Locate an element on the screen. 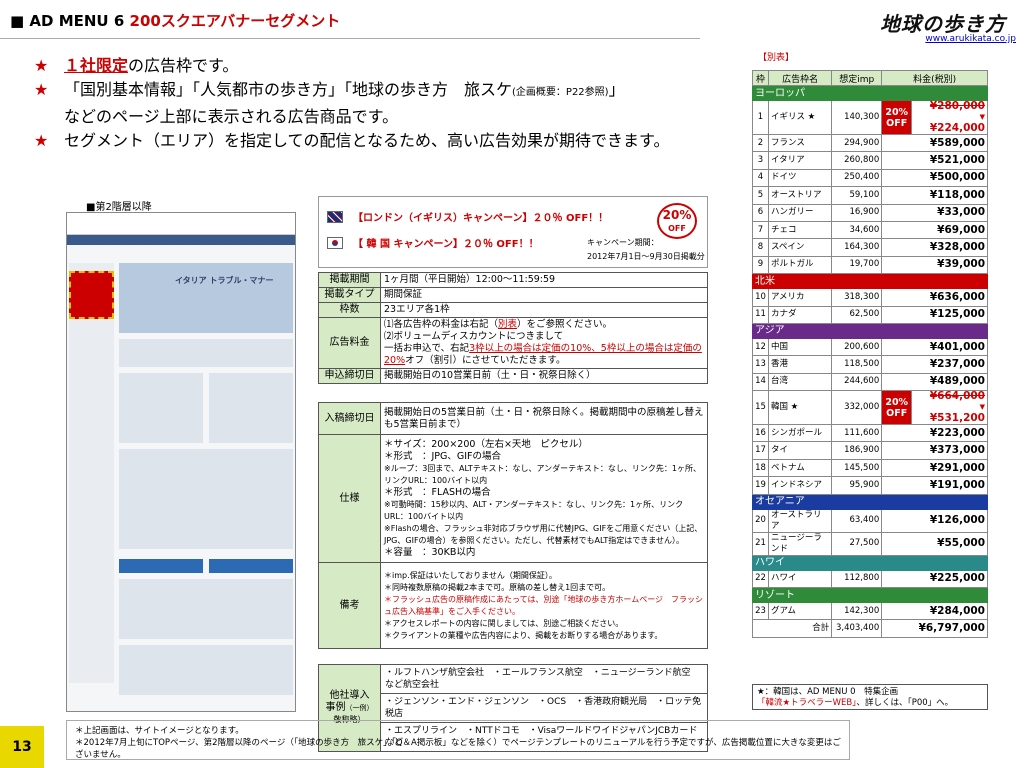 The height and width of the screenshot is (768, 1024). slot-number: 6 is located at coordinates (760, 212).